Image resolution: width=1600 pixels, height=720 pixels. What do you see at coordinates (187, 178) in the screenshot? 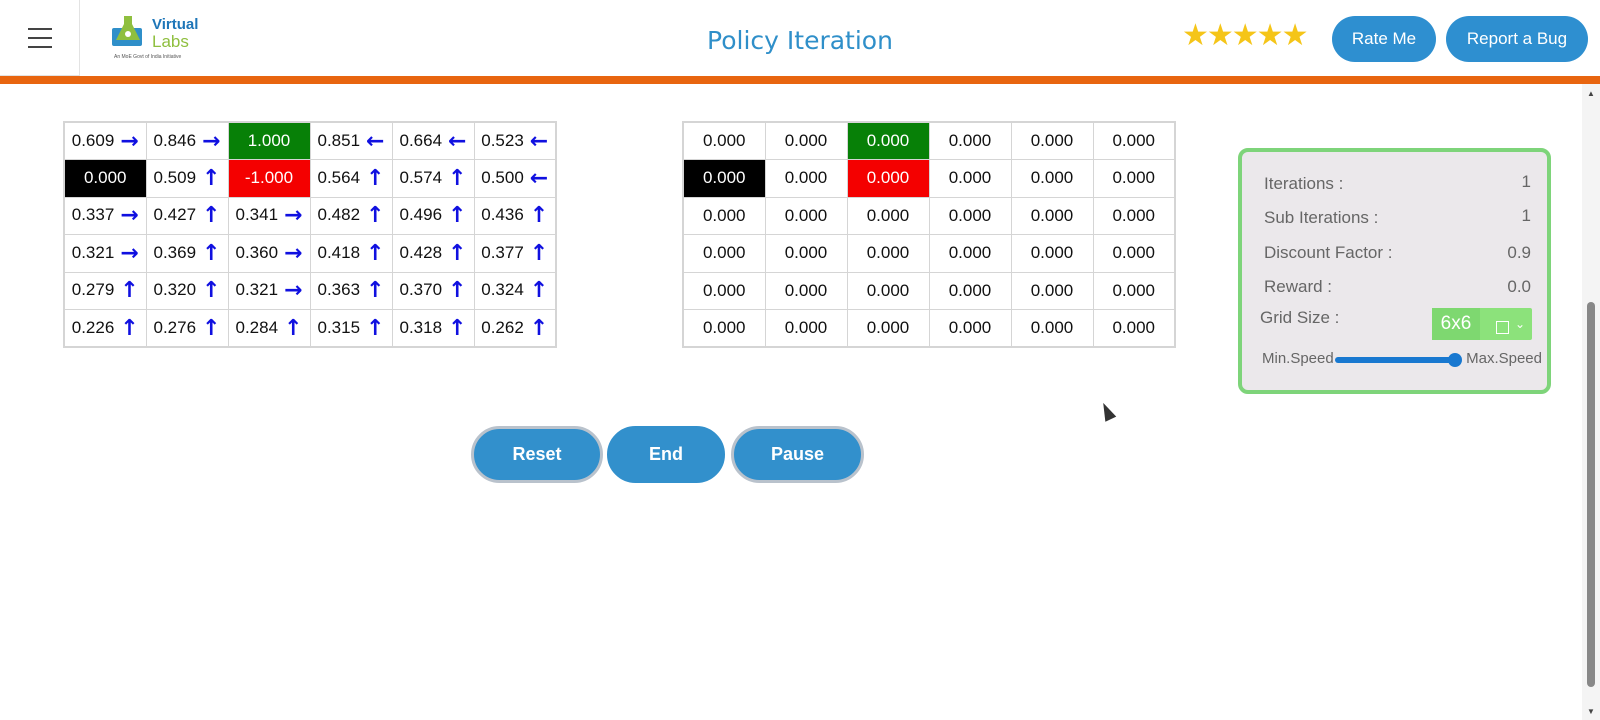
I see `grid-cell: 0.509 ↑` at bounding box center [187, 178].